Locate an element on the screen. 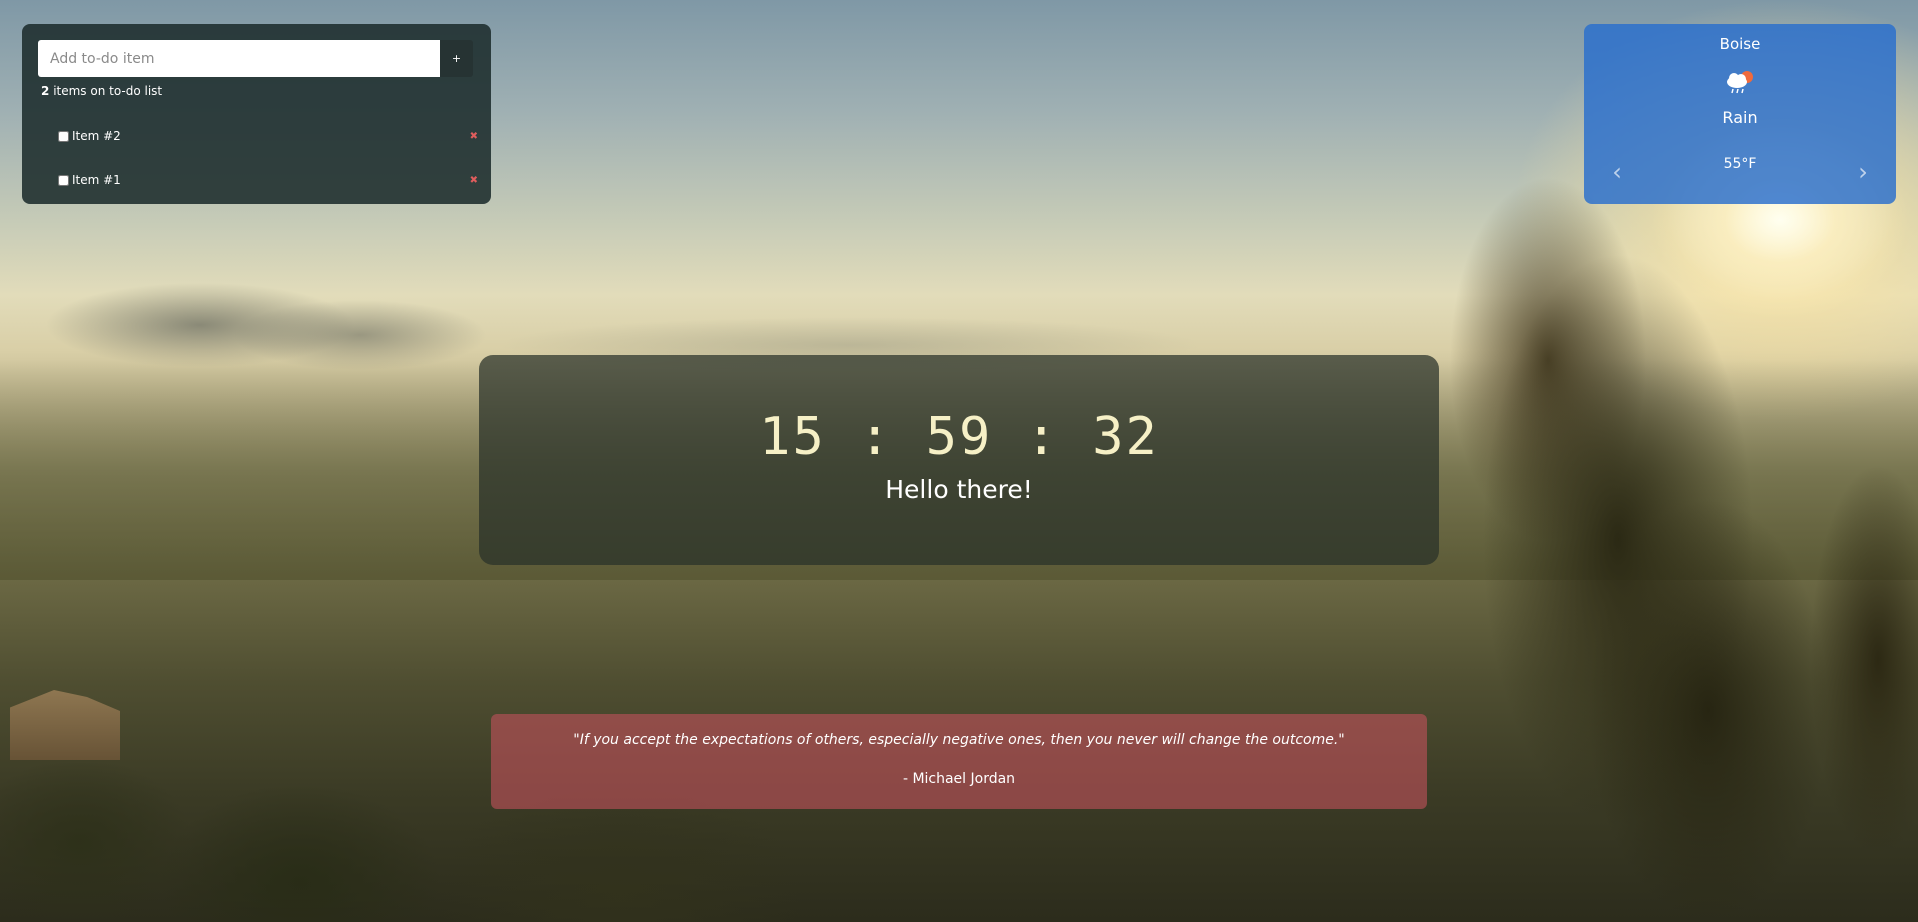 The image size is (1918, 922). todo-input is located at coordinates (239, 58).